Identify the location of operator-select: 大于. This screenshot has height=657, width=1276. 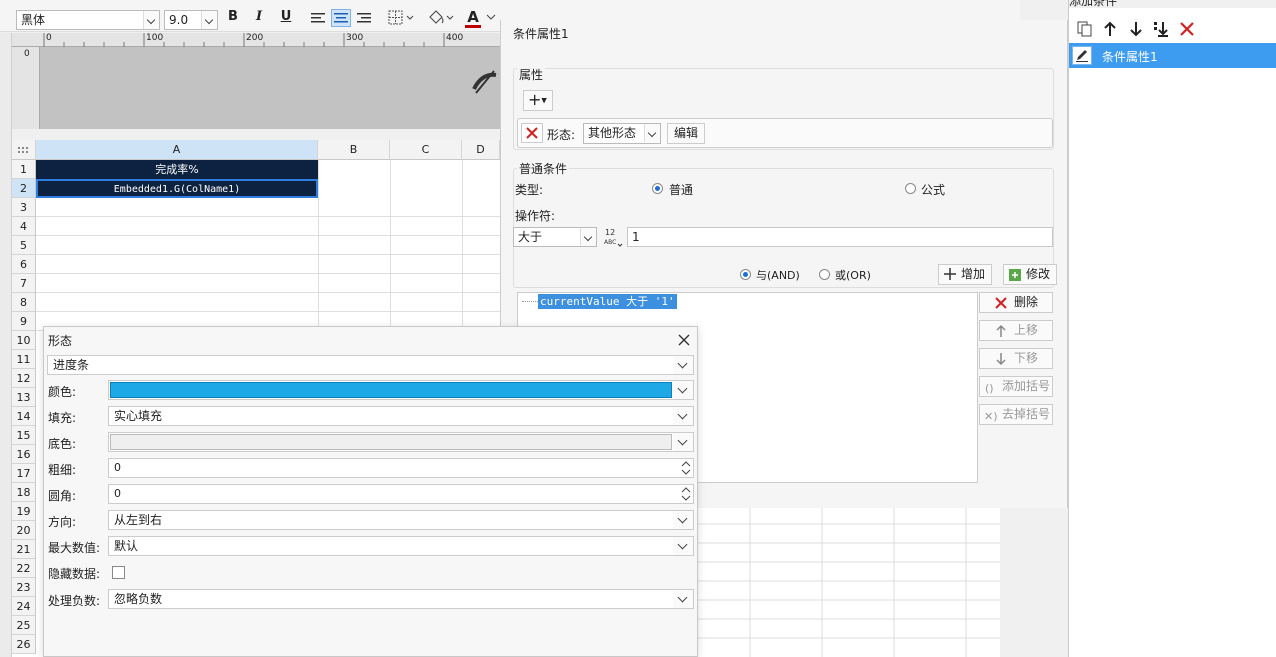
(555, 237).